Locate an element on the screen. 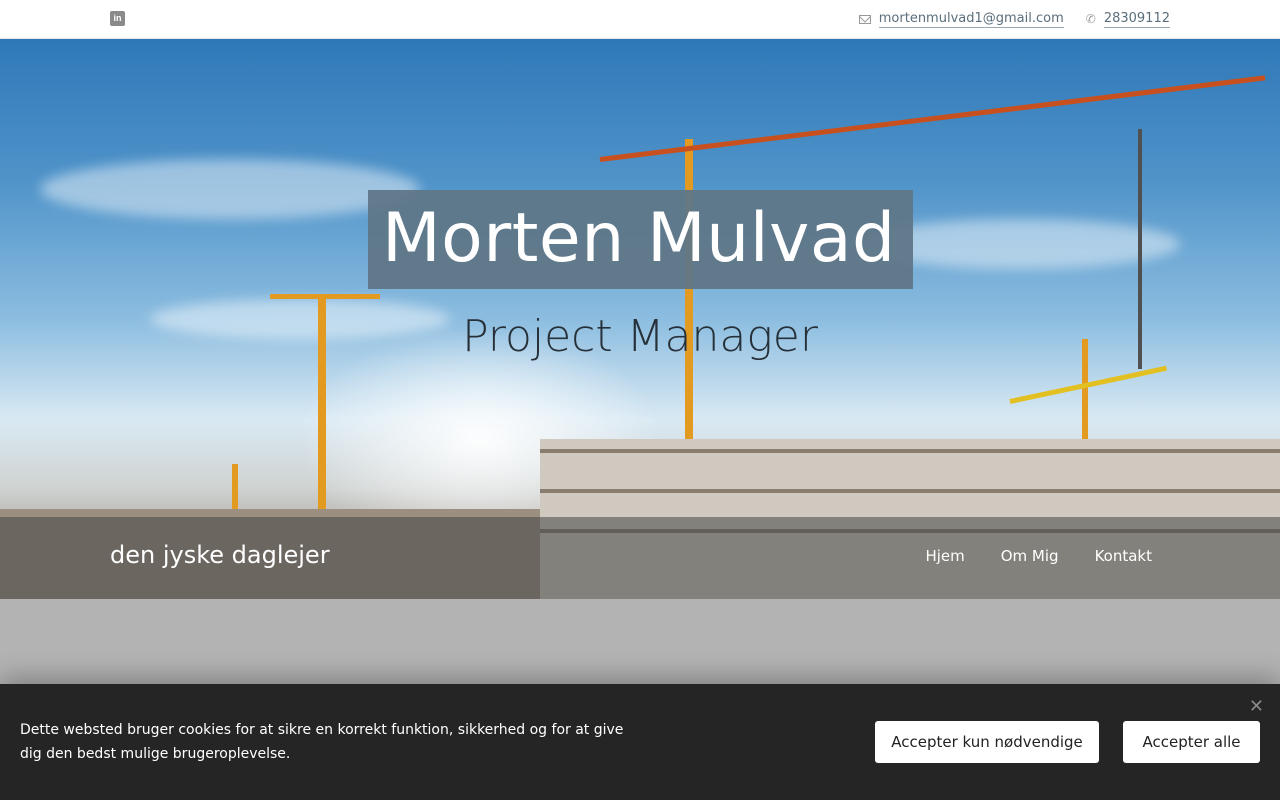 This screenshot has width=1280, height=800. phone-icon: ✆ is located at coordinates (1090, 19).